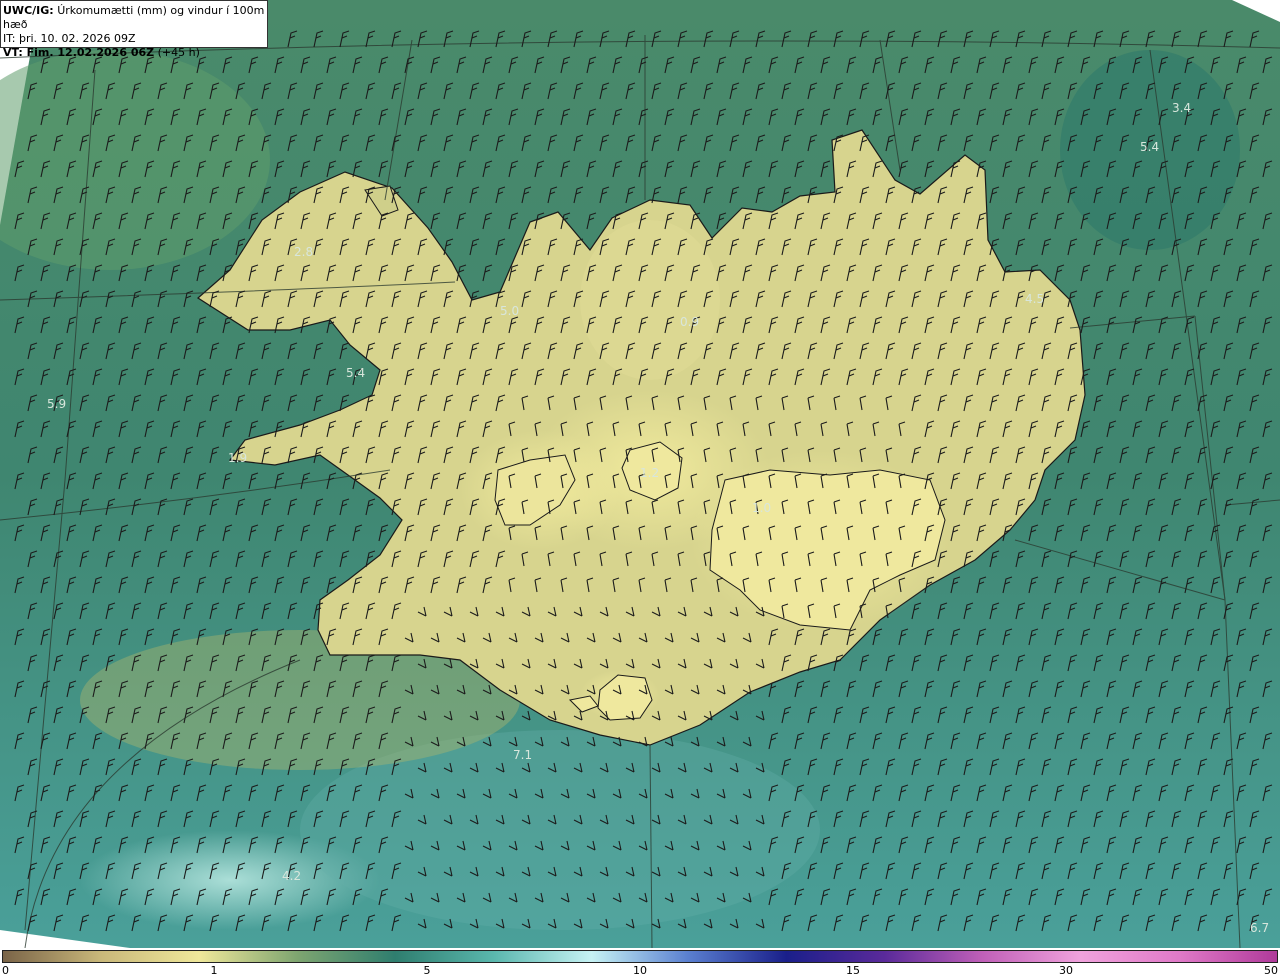 This screenshot has width=1280, height=978. I want to click on colorbar-tick: 30, so click(1066, 970).